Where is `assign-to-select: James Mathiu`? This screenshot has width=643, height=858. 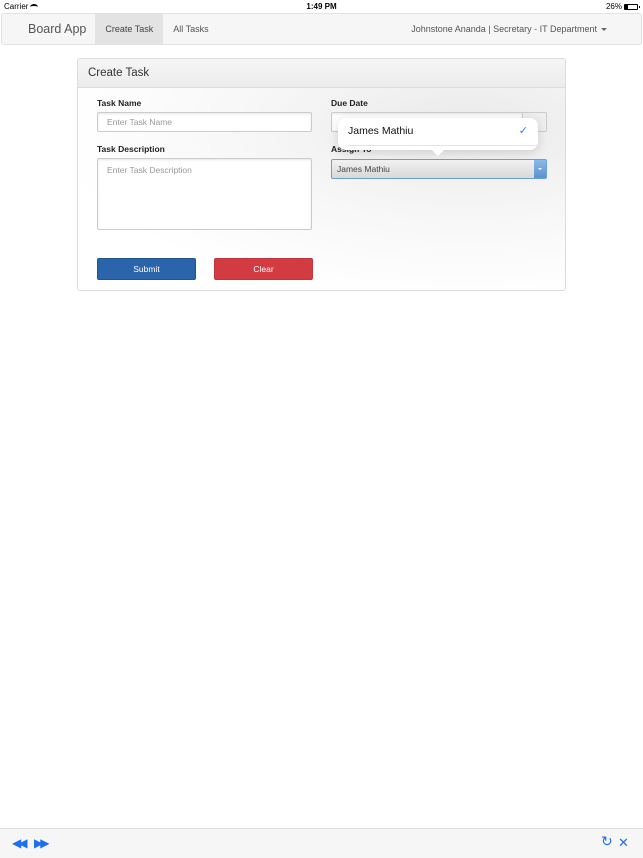
assign-to-select: James Mathiu is located at coordinates (439, 169).